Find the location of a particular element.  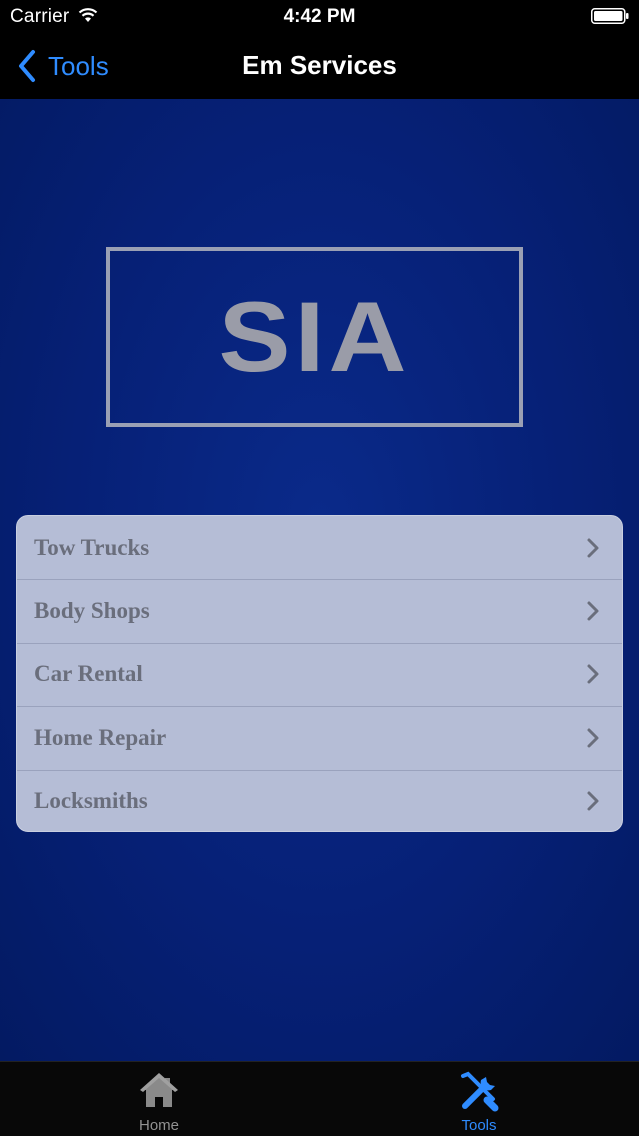

list-item-label: Car Rental is located at coordinates (88, 674).